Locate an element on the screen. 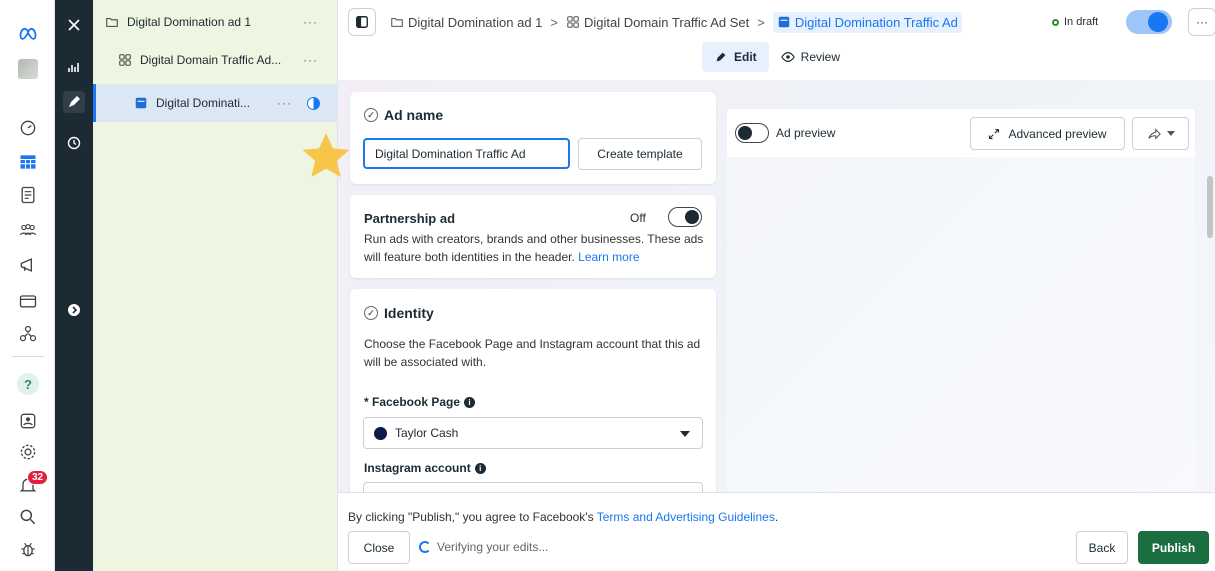  ad-name-title: Ad name is located at coordinates (414, 115).